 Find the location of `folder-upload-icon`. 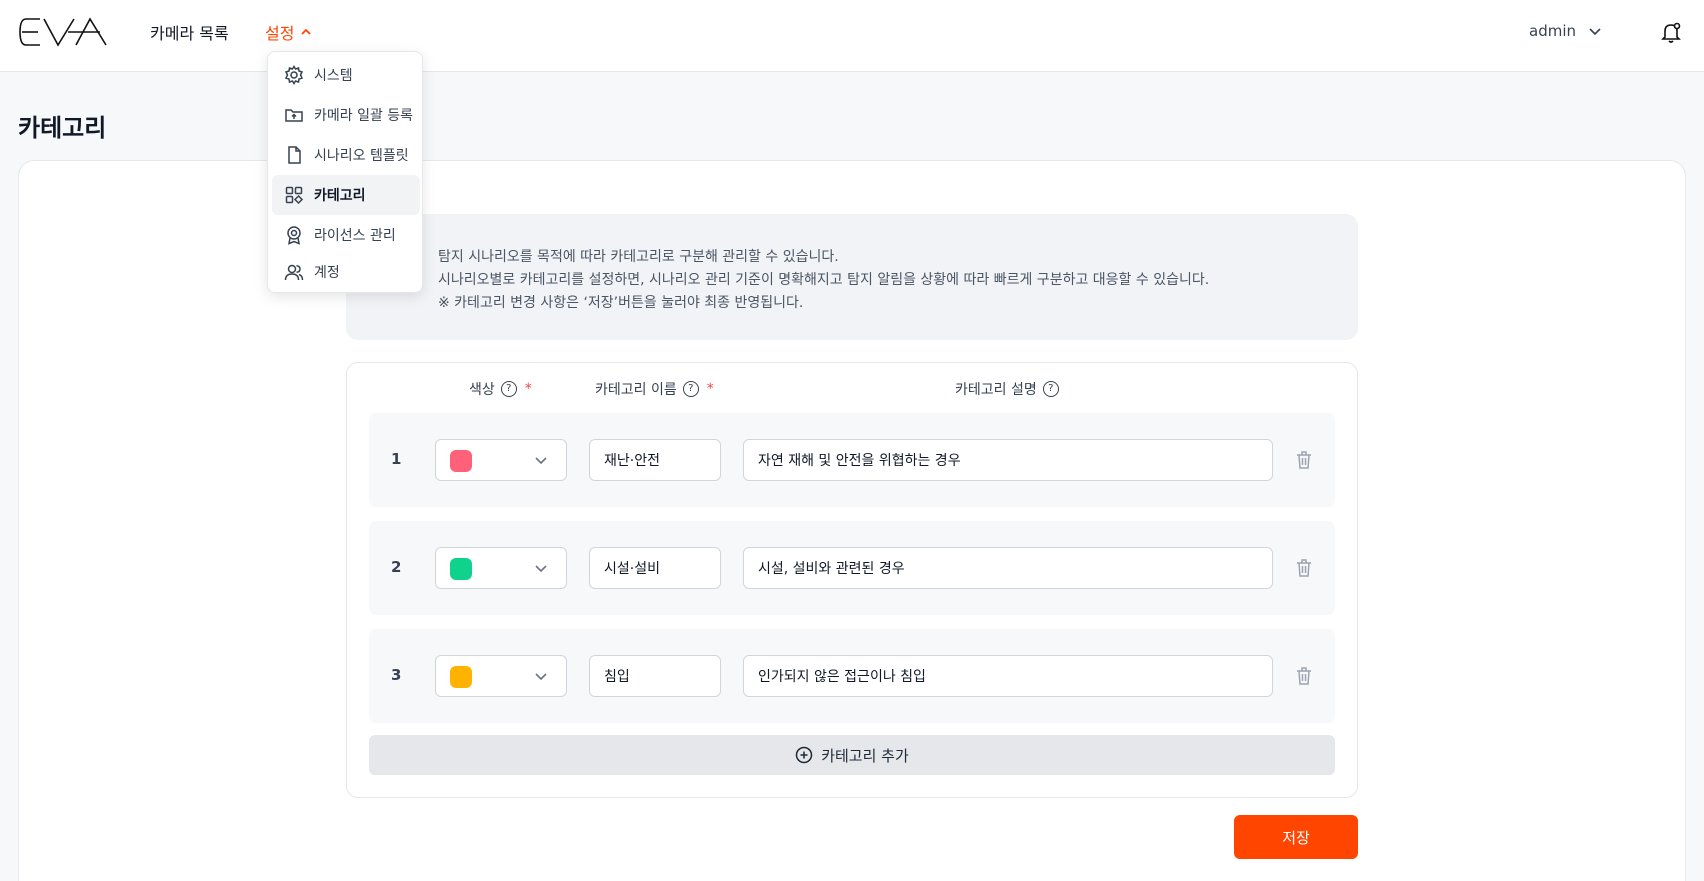

folder-upload-icon is located at coordinates (294, 115).